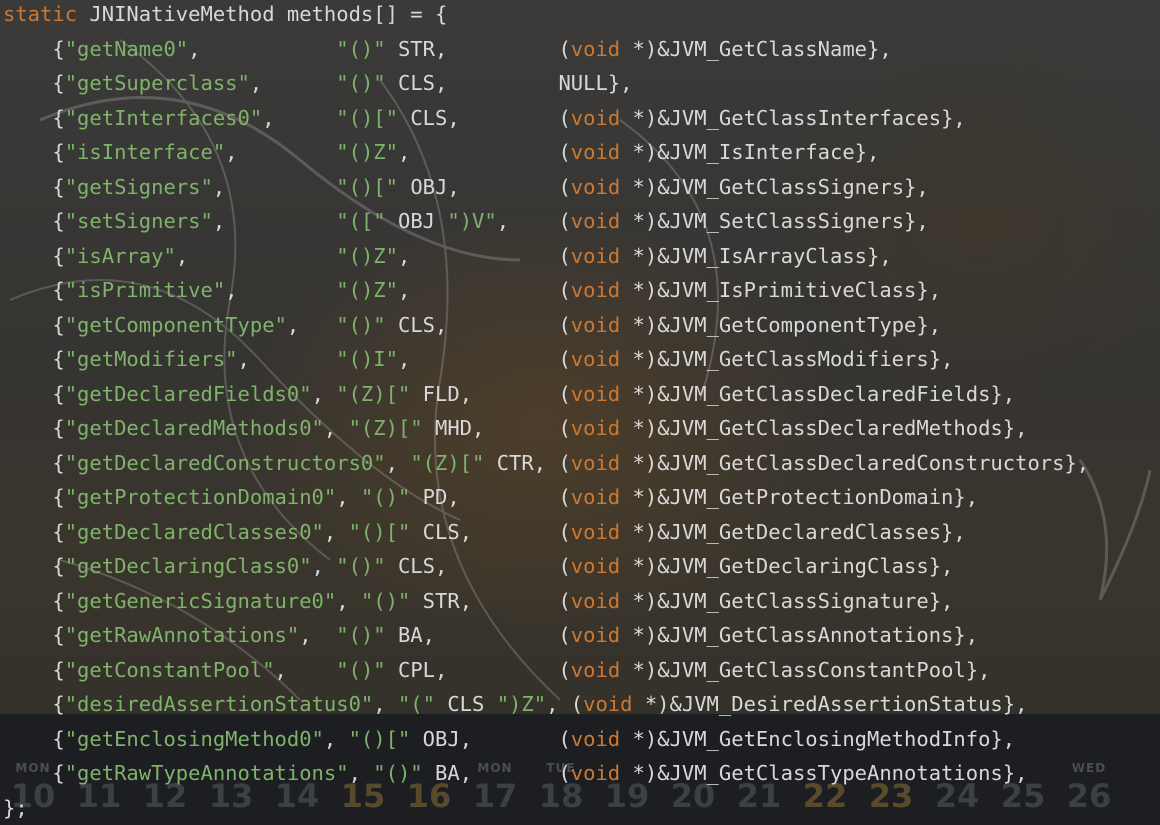 This screenshot has height=825, width=1160. What do you see at coordinates (793, 117) in the screenshot?
I see `function-pointer: *)&JVM_GetClassInterfaces},` at bounding box center [793, 117].